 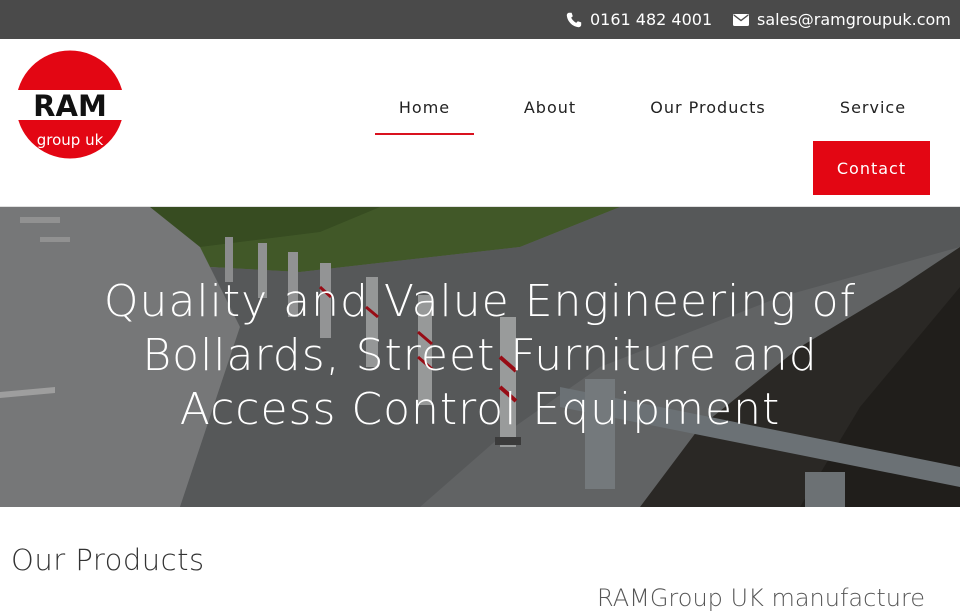 I want to click on products-intro-text: RAMGroup UK manufacture, so click(x=761, y=598).